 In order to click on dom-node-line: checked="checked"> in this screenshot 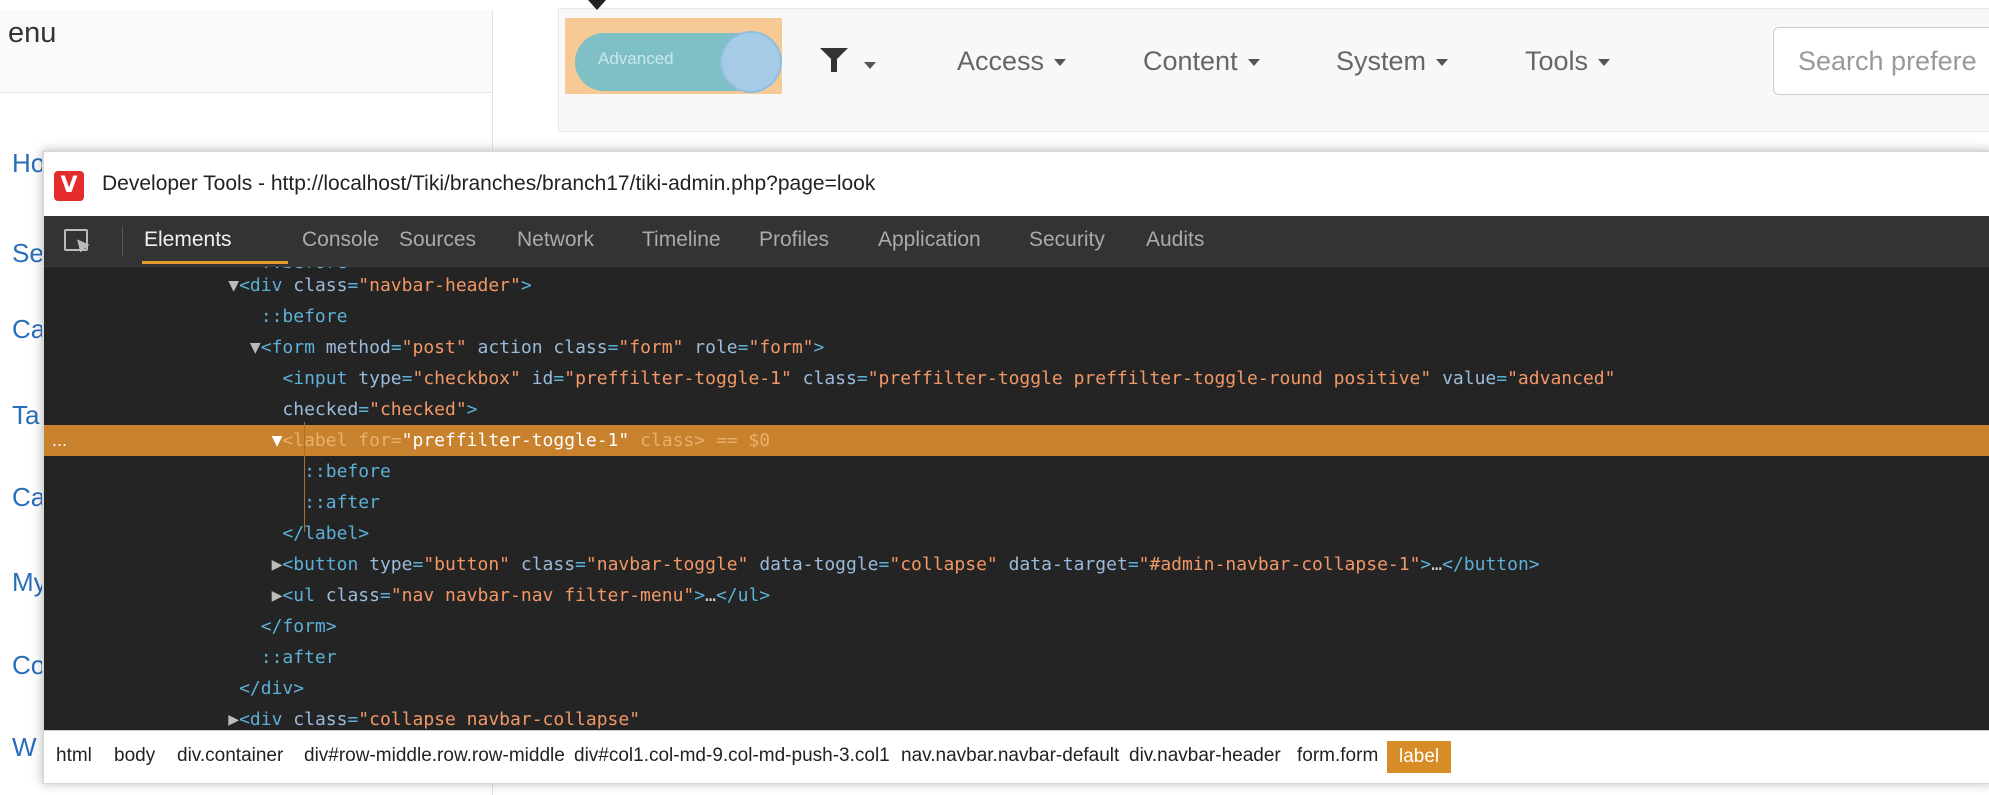, I will do `click(1016, 409)`.